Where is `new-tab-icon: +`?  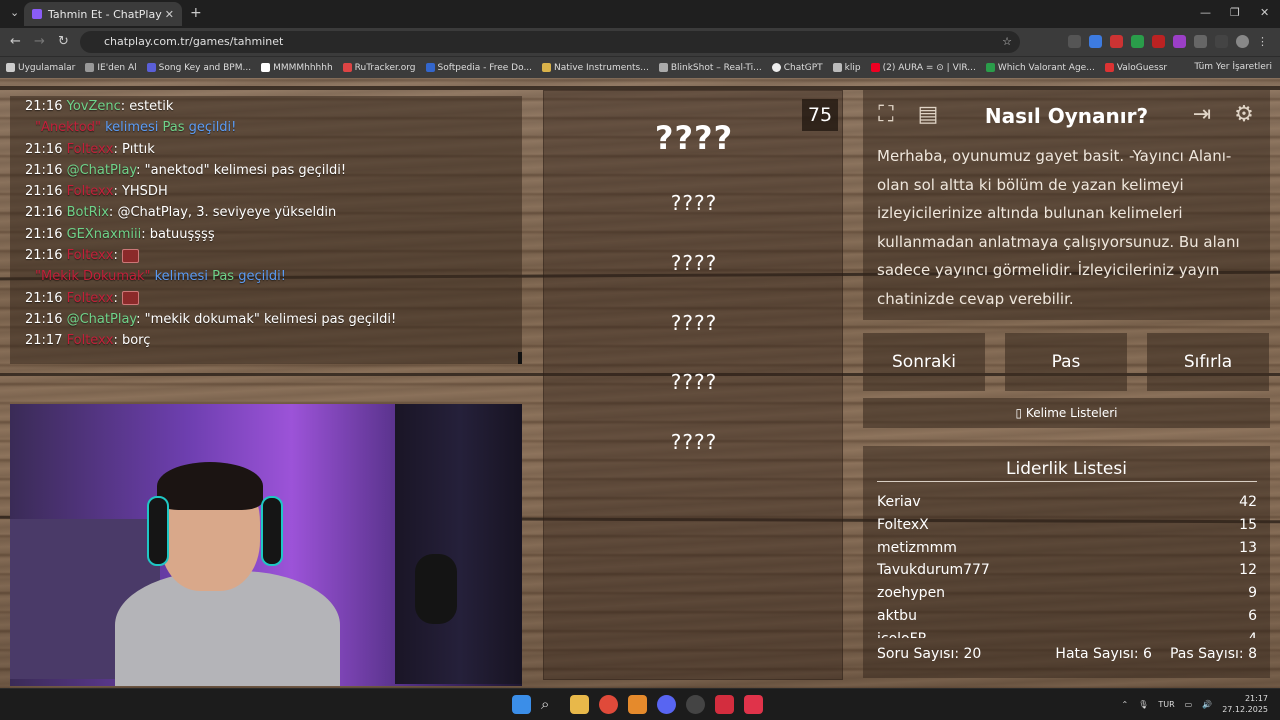 new-tab-icon: + is located at coordinates (196, 13).